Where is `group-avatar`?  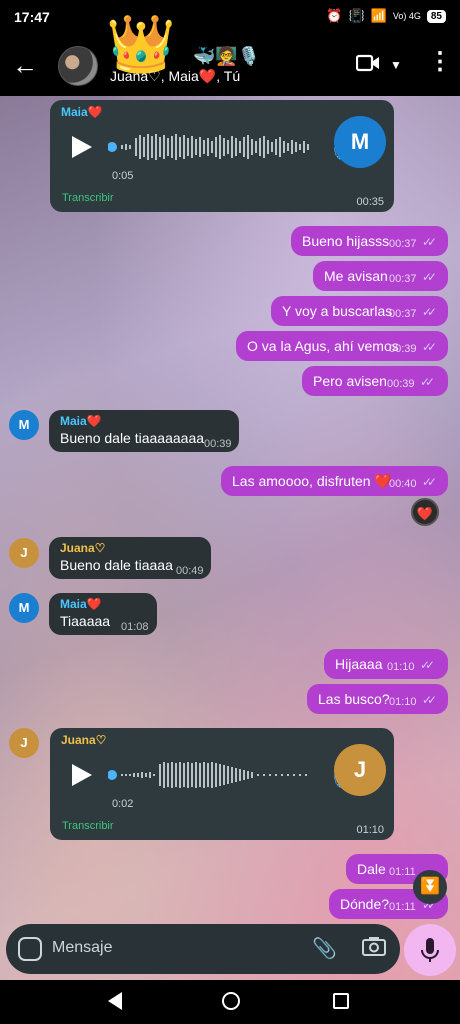 group-avatar is located at coordinates (78, 66).